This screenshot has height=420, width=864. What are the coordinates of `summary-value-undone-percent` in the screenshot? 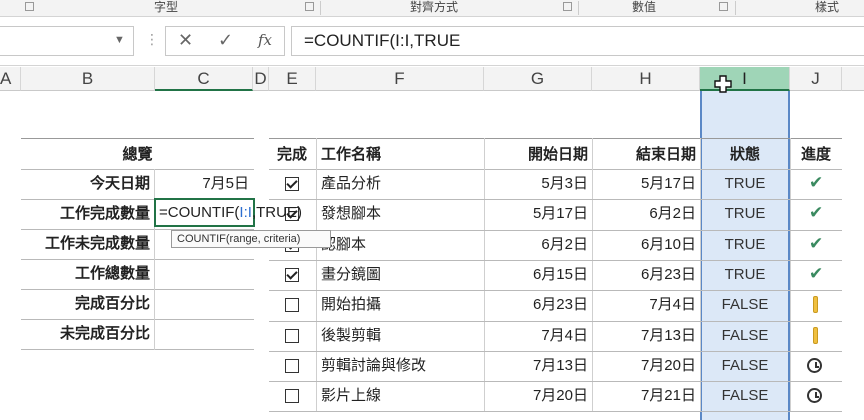 It's located at (202, 334).